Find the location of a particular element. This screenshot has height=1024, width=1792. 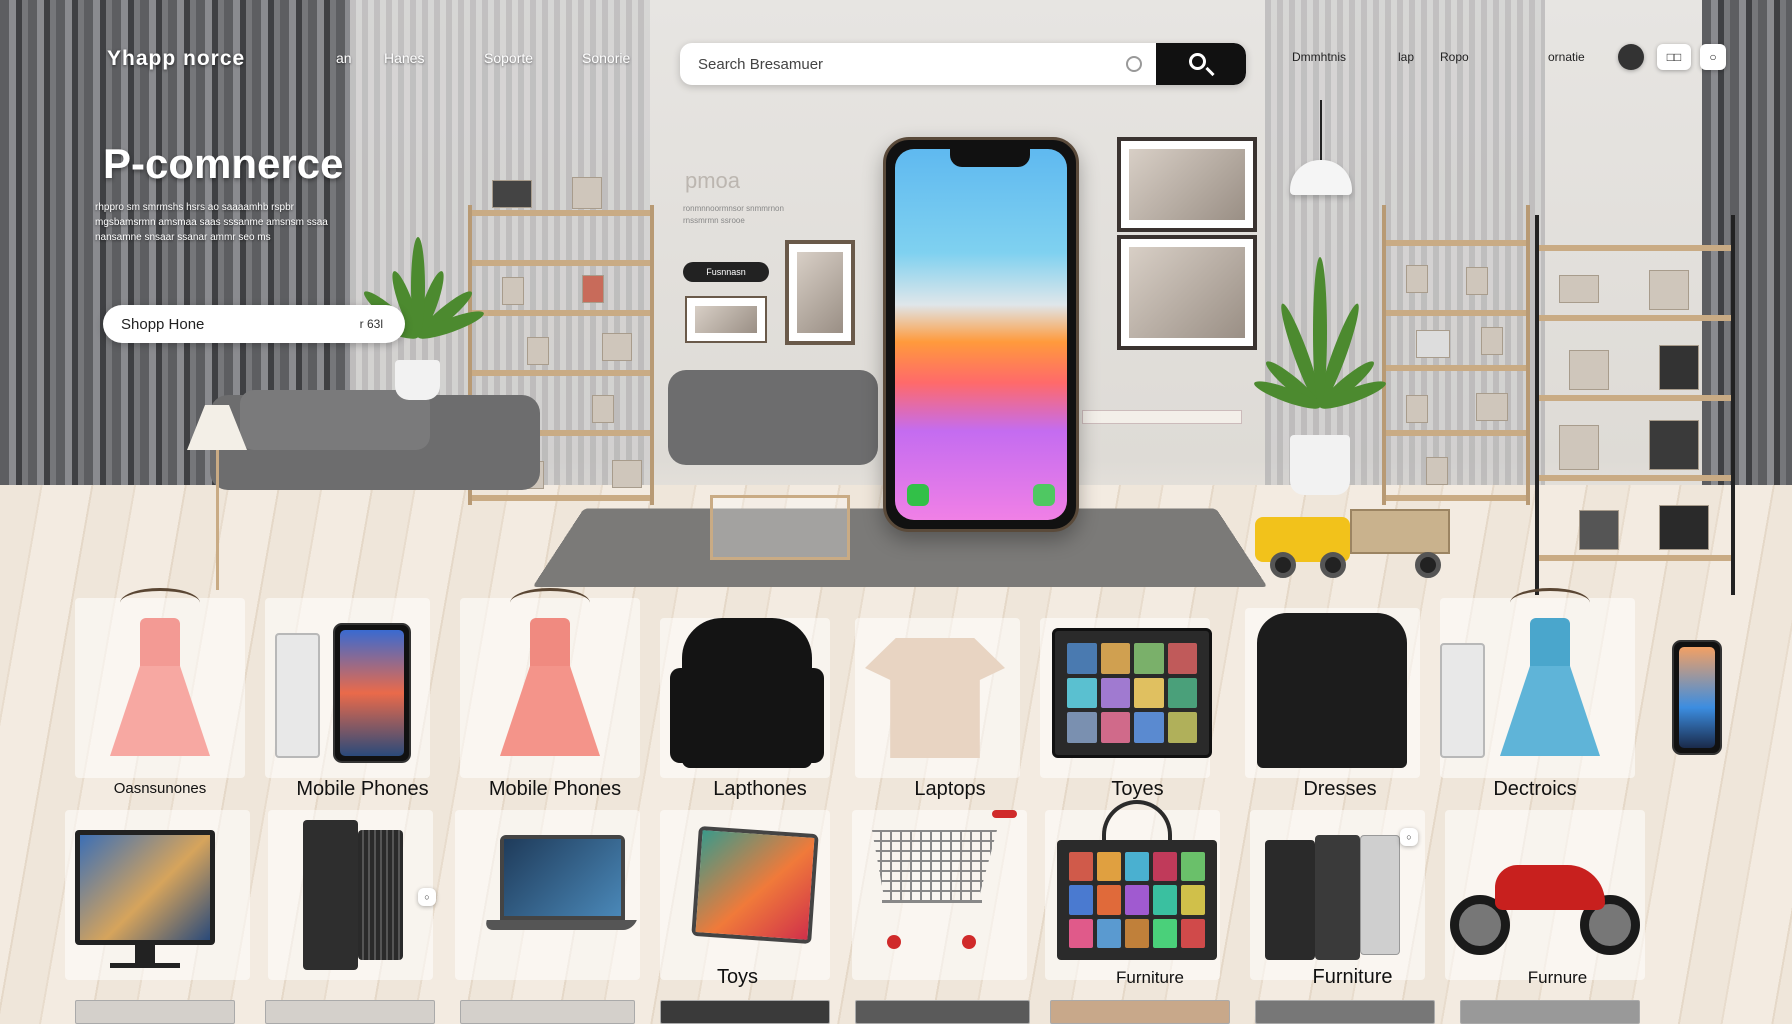

nav-link-1: an is located at coordinates (344, 58).